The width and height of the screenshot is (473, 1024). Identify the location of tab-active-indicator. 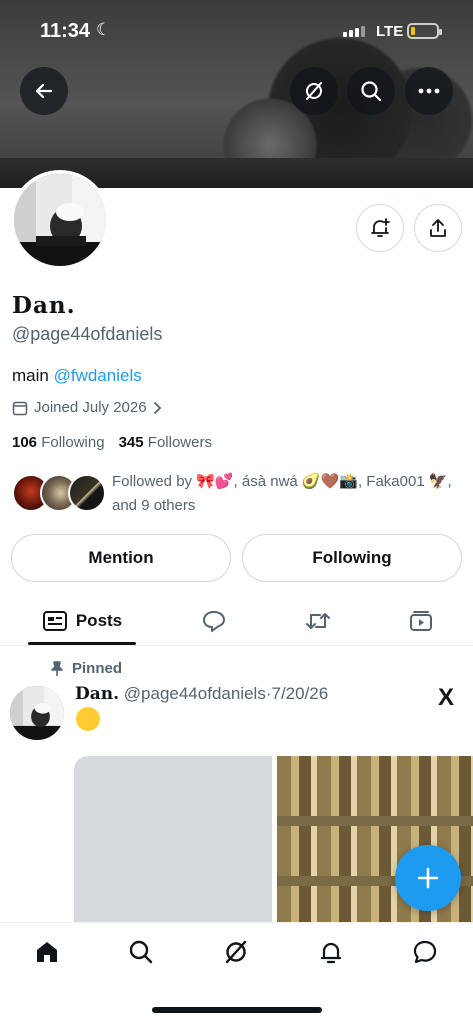
(82, 643).